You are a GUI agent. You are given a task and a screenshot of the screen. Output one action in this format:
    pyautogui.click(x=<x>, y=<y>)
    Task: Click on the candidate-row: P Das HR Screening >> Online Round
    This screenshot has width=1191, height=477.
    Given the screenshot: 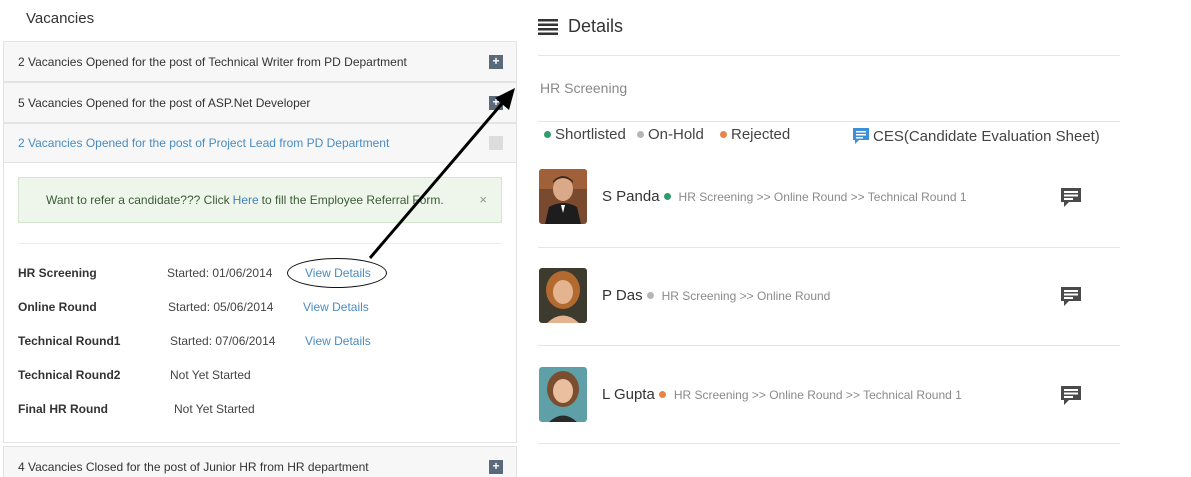 What is the action you would take?
    pyautogui.click(x=829, y=298)
    